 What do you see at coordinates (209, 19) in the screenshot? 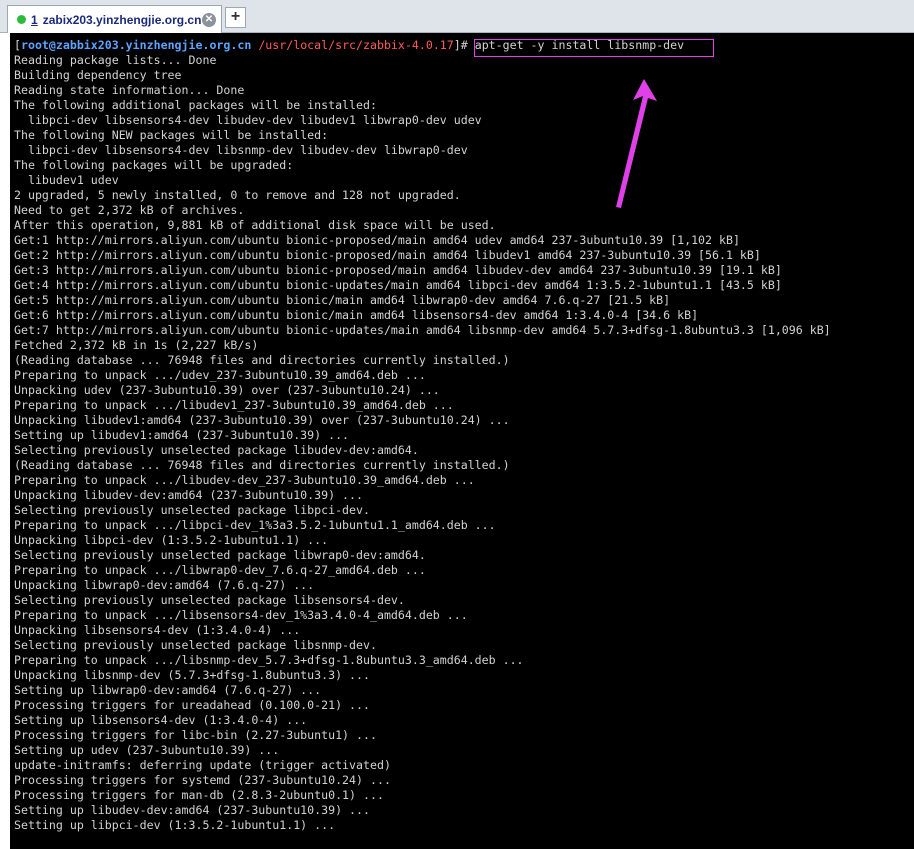
I see `close-icon: ✕` at bounding box center [209, 19].